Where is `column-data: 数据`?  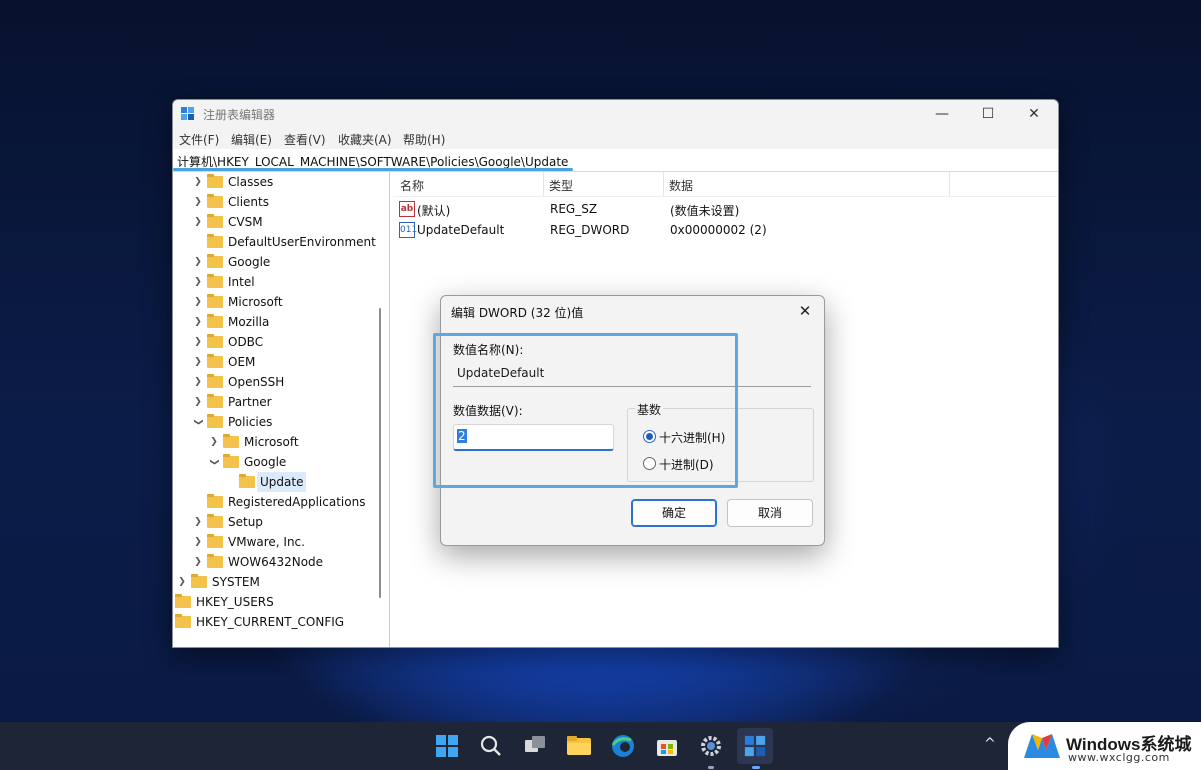
column-data: 数据 is located at coordinates (681, 185).